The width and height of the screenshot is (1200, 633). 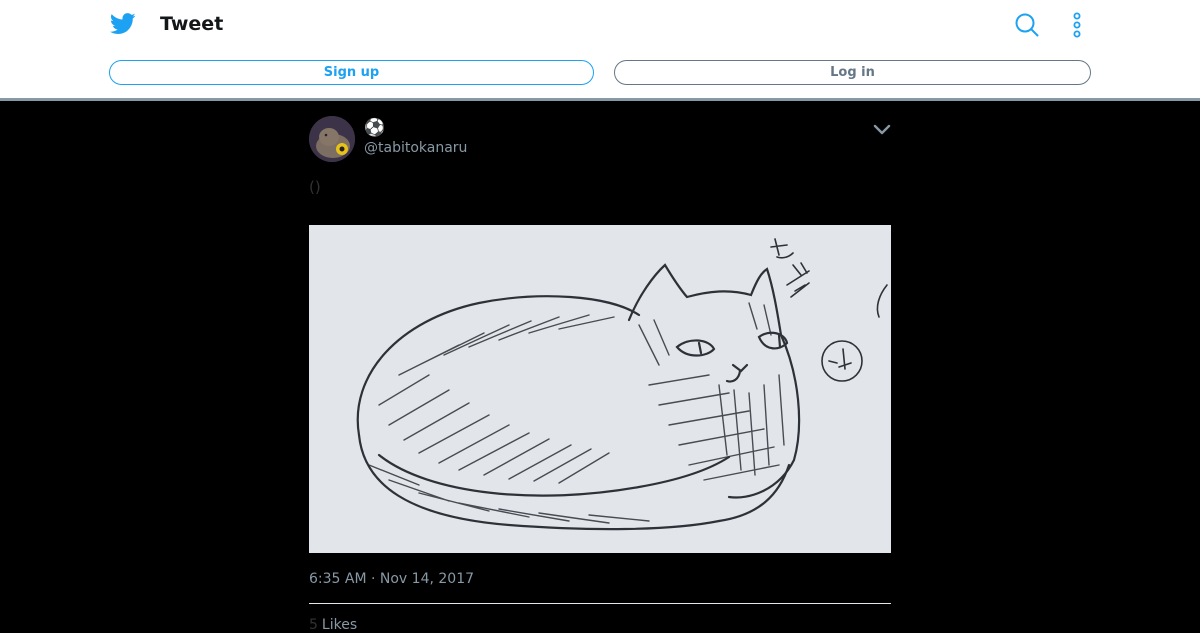 I want to click on search-icon, so click(x=1027, y=25).